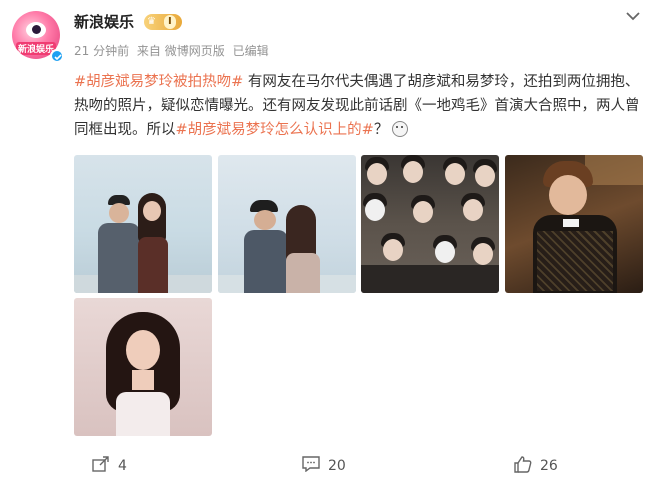  What do you see at coordinates (122, 466) in the screenshot?
I see `share-count: 4` at bounding box center [122, 466].